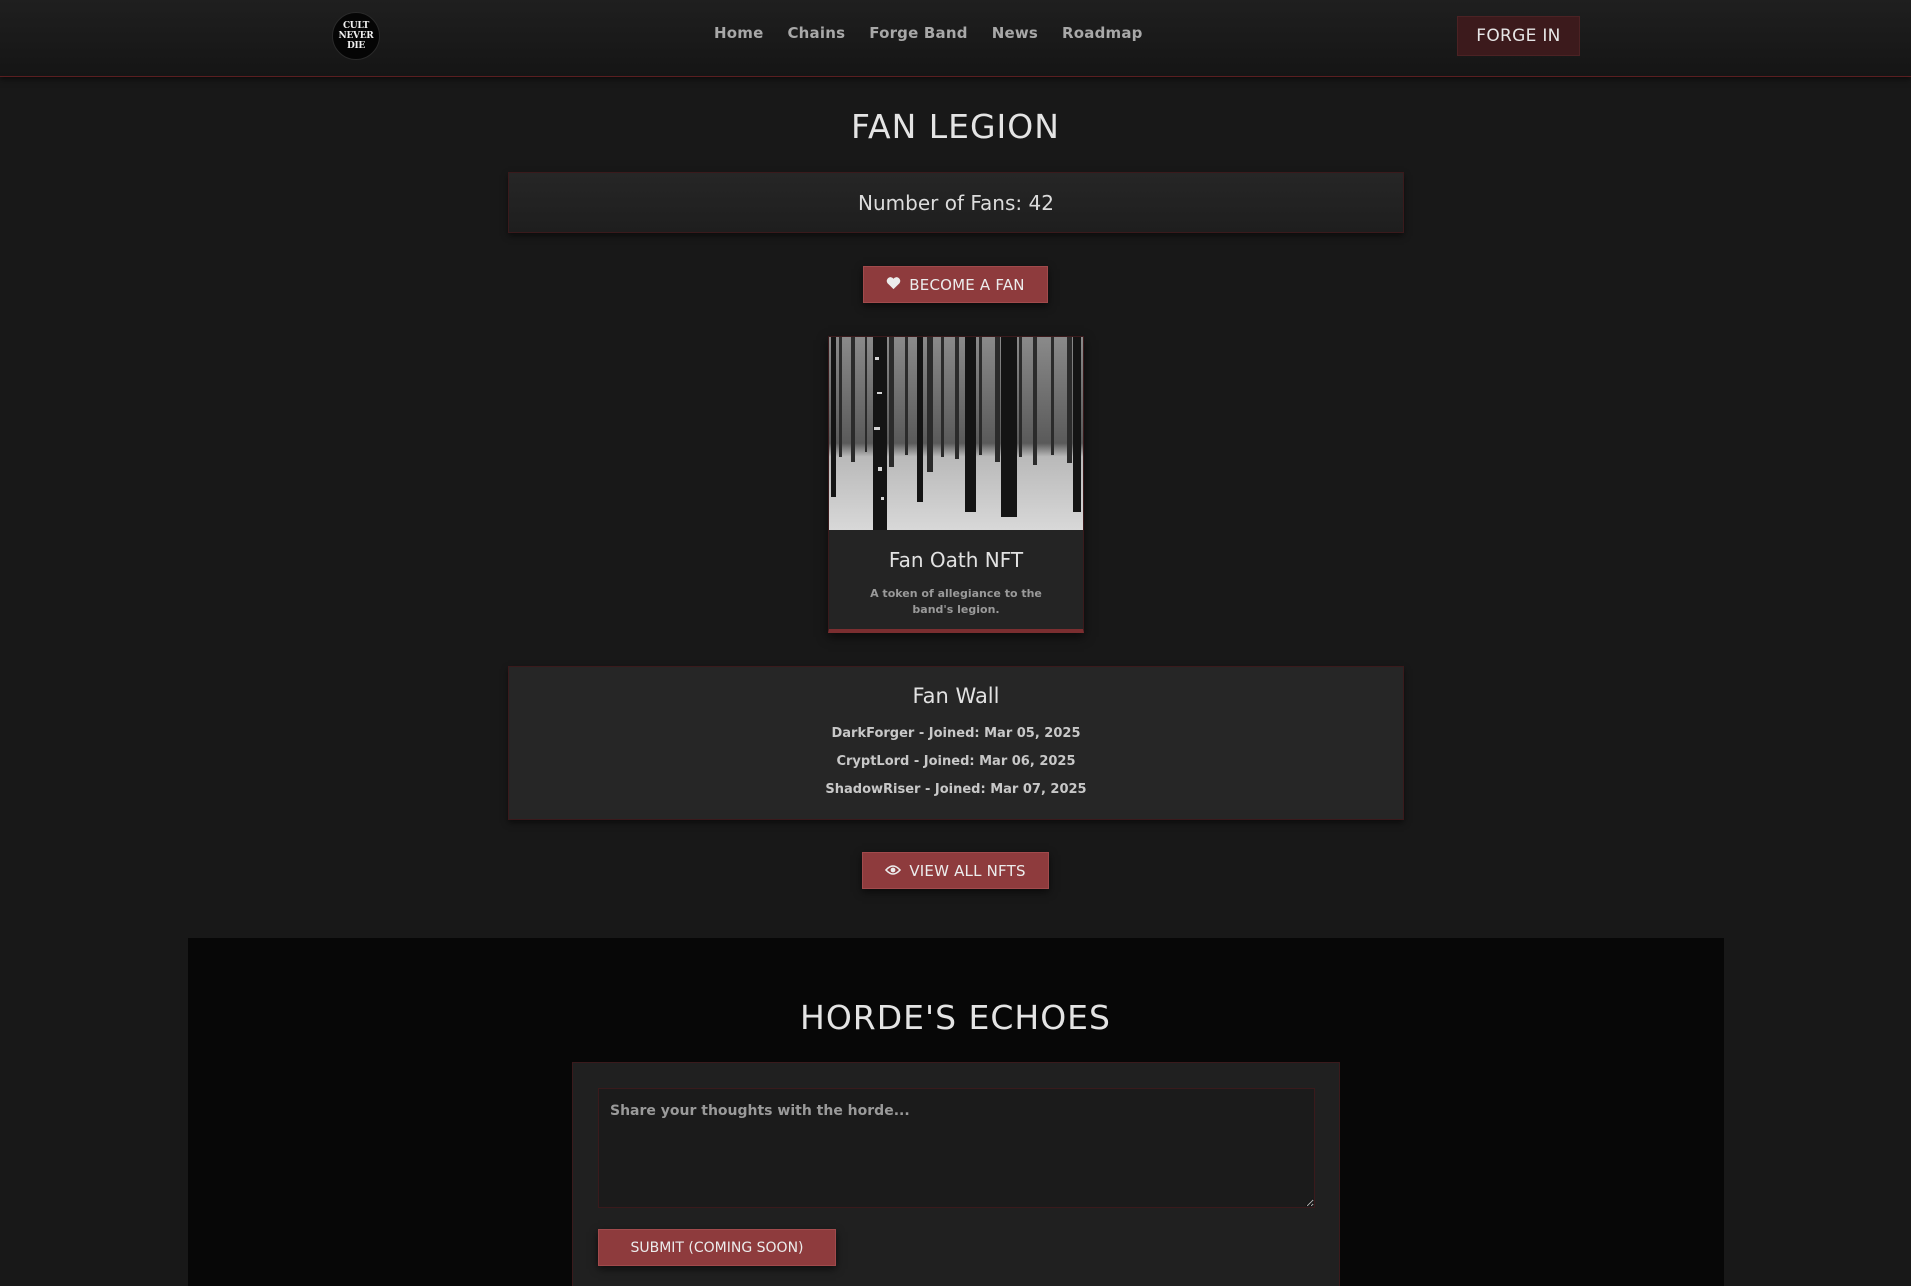  Describe the element at coordinates (893, 871) in the screenshot. I see `eye-icon` at that location.